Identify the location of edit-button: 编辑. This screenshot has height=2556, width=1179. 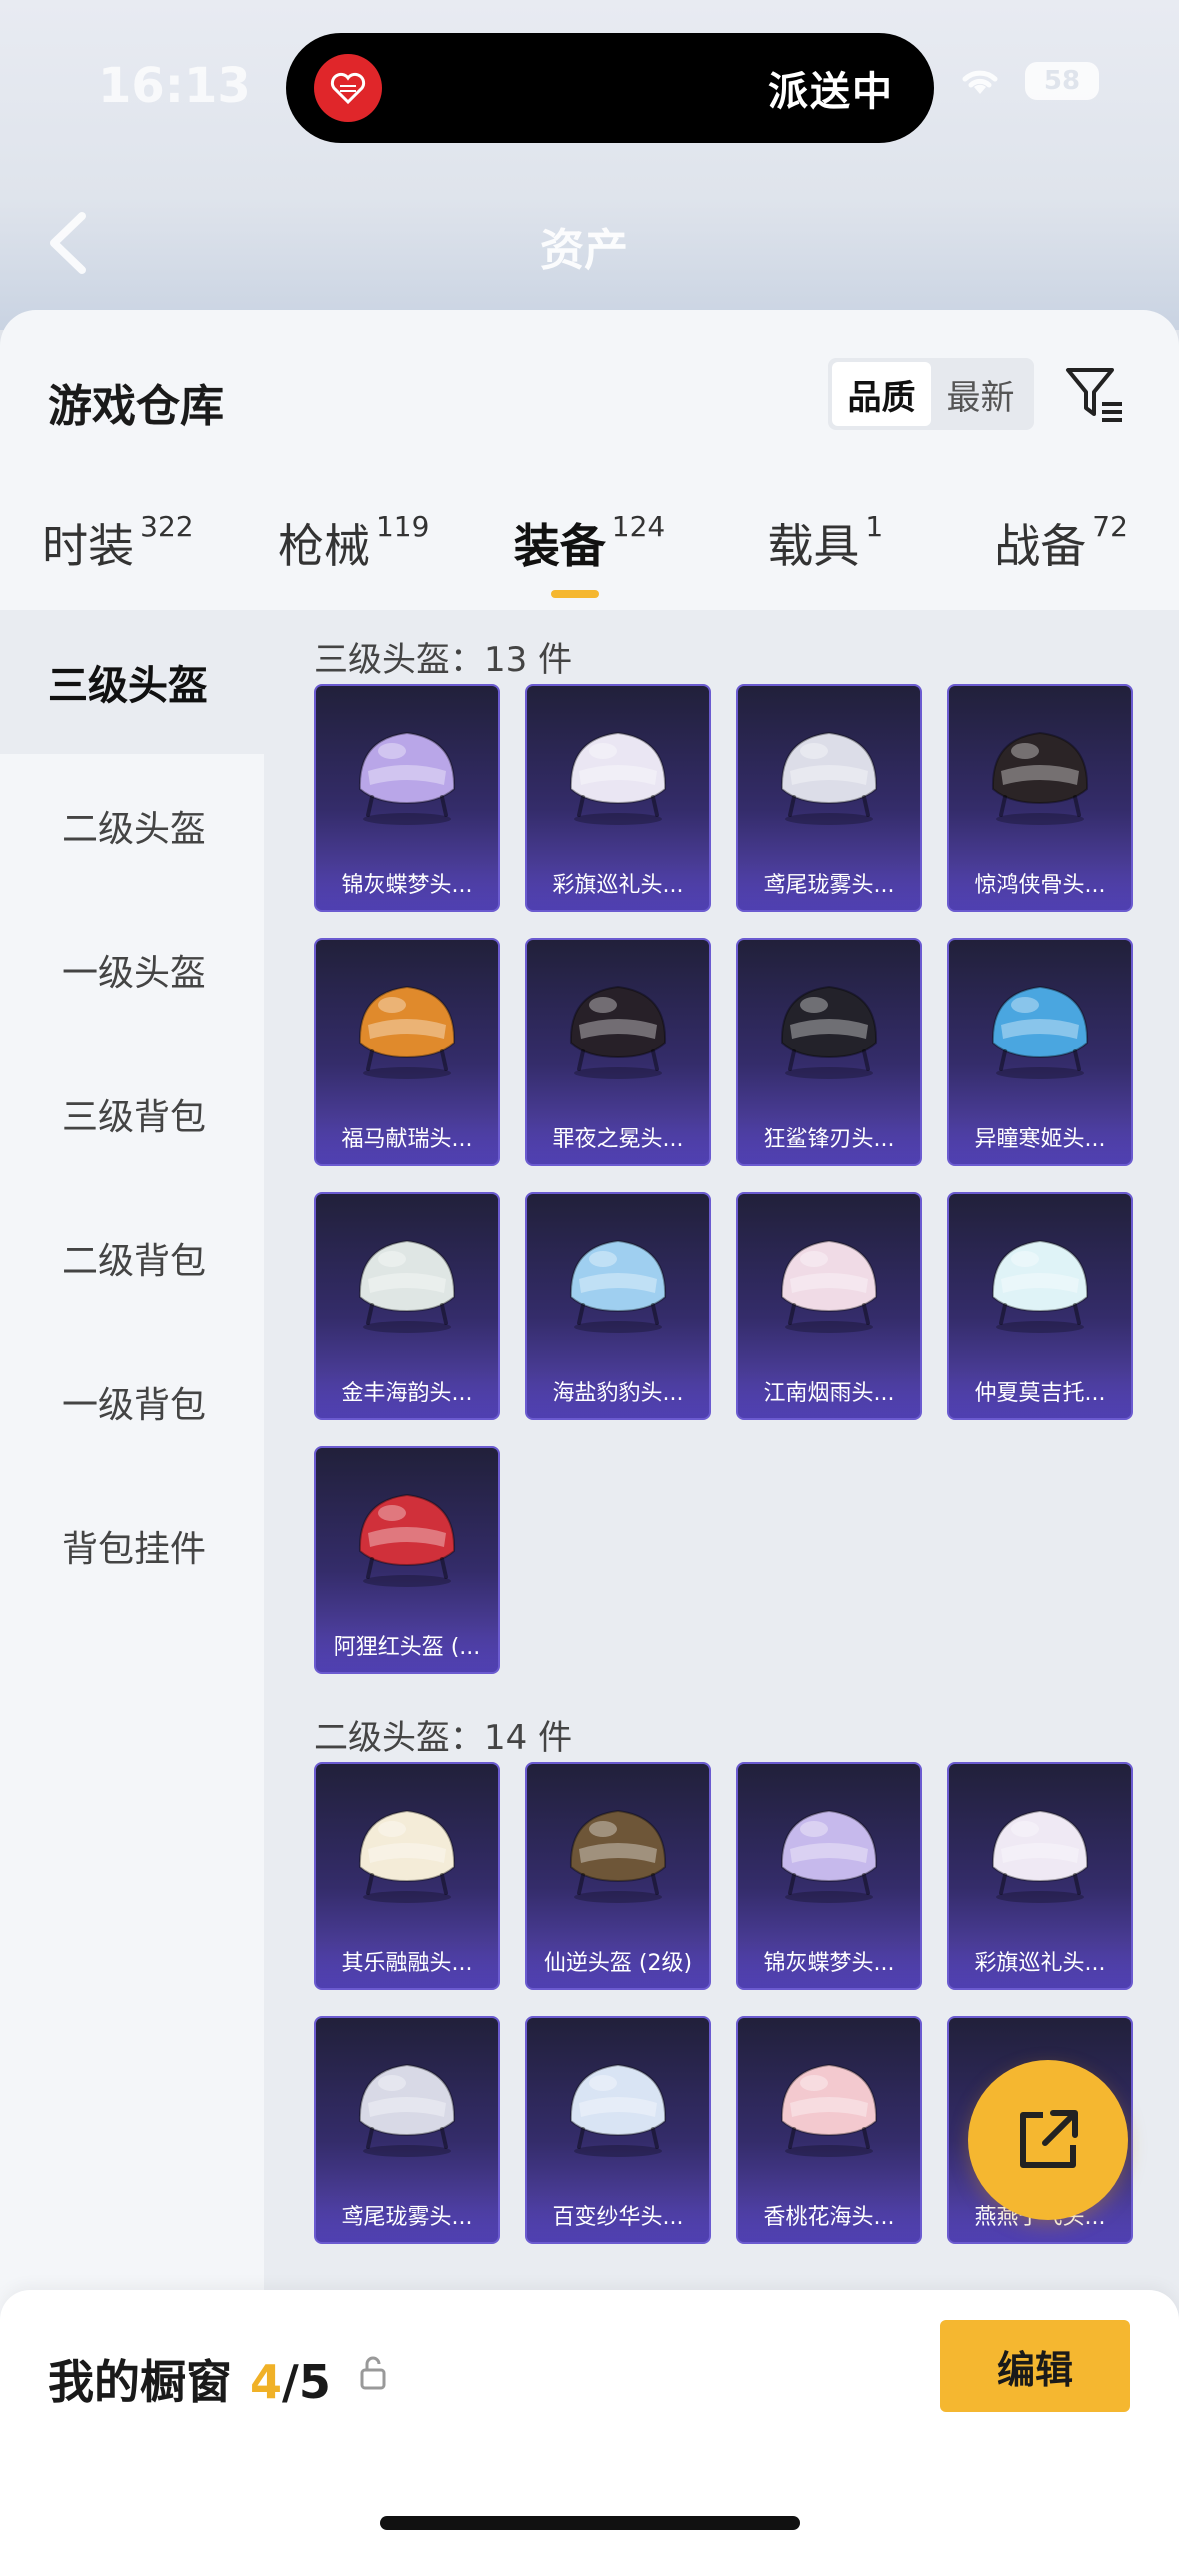
(1035, 2366).